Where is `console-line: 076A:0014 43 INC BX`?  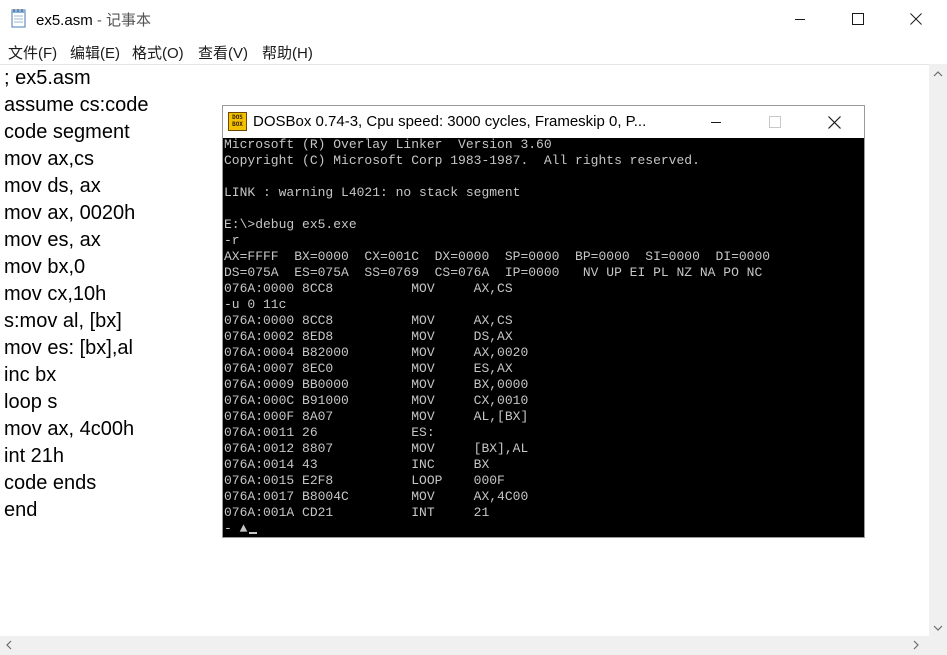
console-line: 076A:0014 43 INC BX is located at coordinates (357, 464).